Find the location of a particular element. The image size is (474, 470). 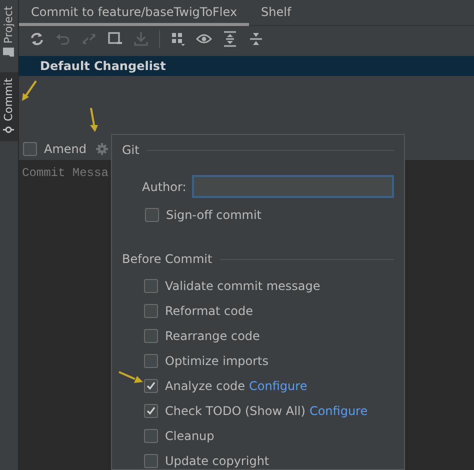

sidebar-tab: Project is located at coordinates (9, 32).